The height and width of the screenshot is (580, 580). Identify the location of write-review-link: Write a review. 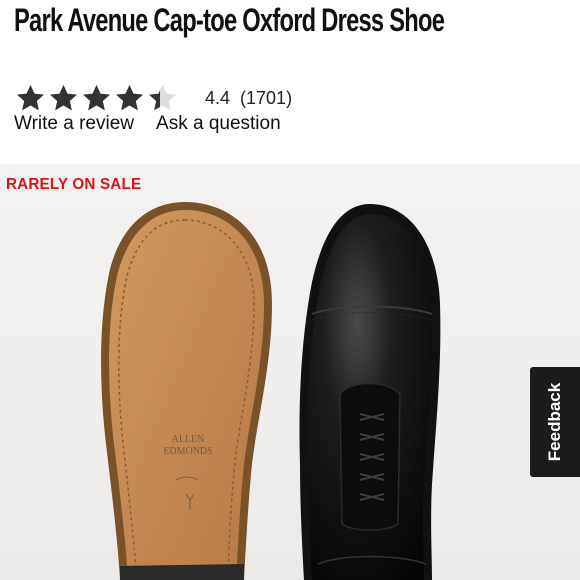
(74, 124).